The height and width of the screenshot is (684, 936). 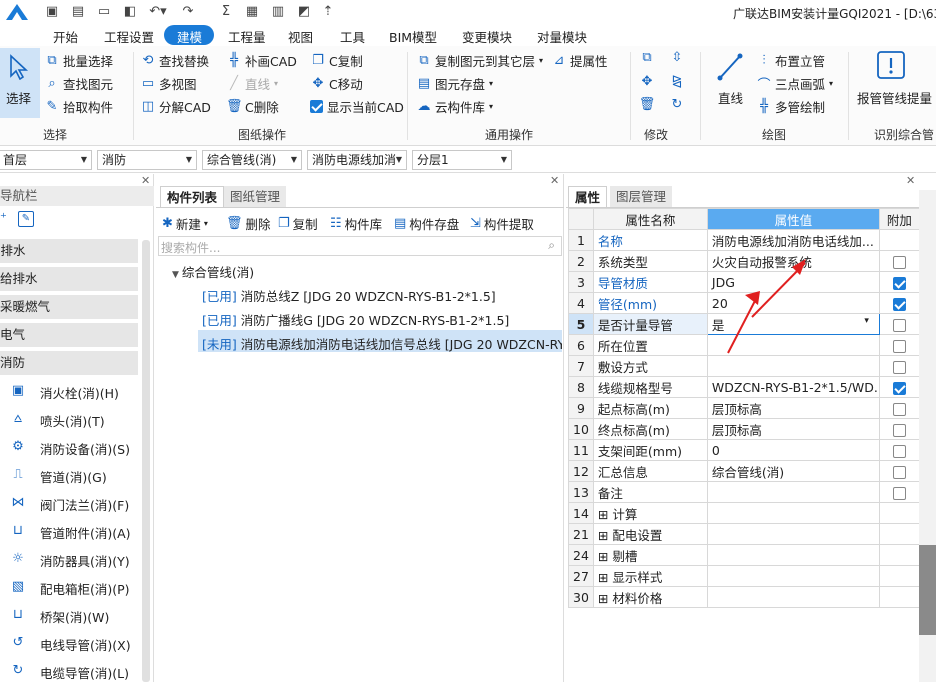 I want to click on edit-icon: ✎, so click(x=26, y=219).